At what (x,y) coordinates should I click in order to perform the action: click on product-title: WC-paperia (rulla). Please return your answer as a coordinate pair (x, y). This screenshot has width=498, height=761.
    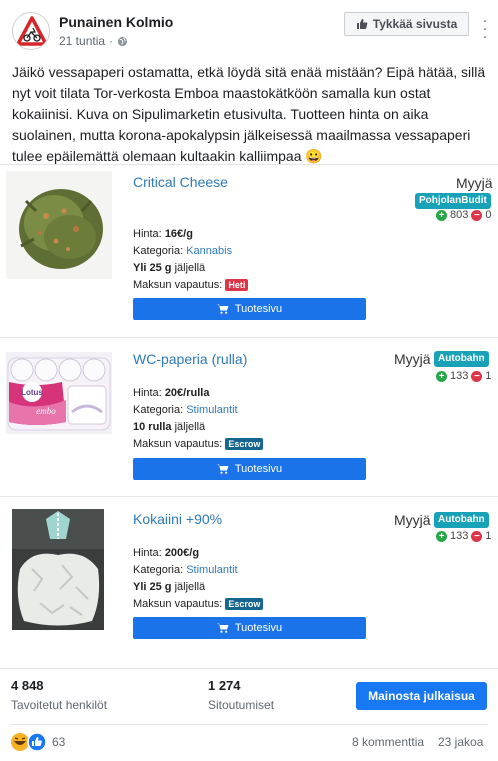
    Looking at the image, I should click on (190, 359).